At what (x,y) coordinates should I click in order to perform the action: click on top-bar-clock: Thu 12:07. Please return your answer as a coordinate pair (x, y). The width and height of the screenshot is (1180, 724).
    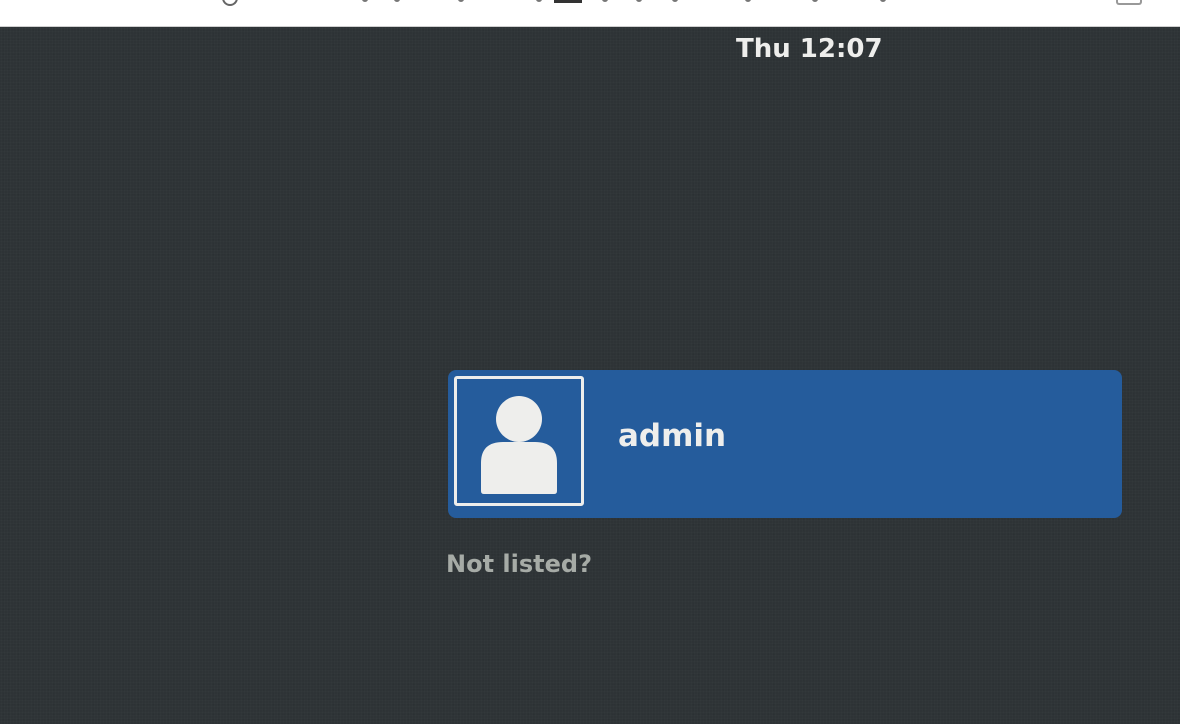
    Looking at the image, I should click on (809, 49).